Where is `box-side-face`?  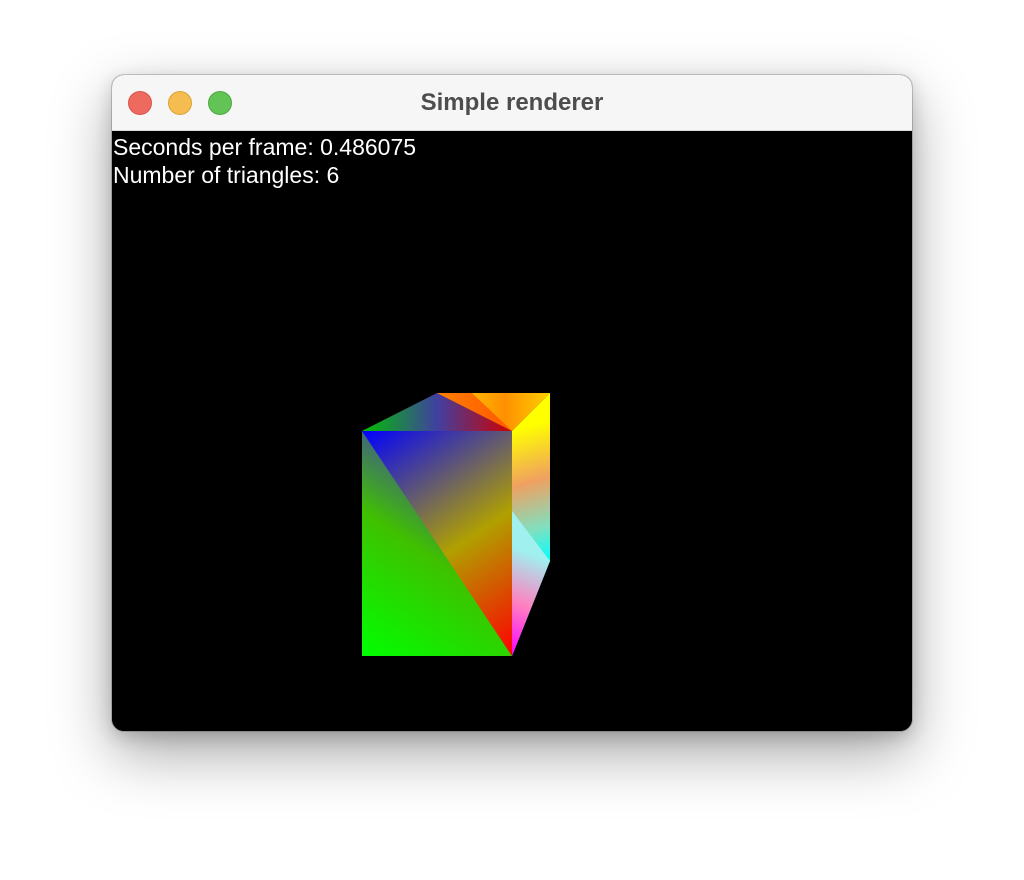
box-side-face is located at coordinates (531, 524).